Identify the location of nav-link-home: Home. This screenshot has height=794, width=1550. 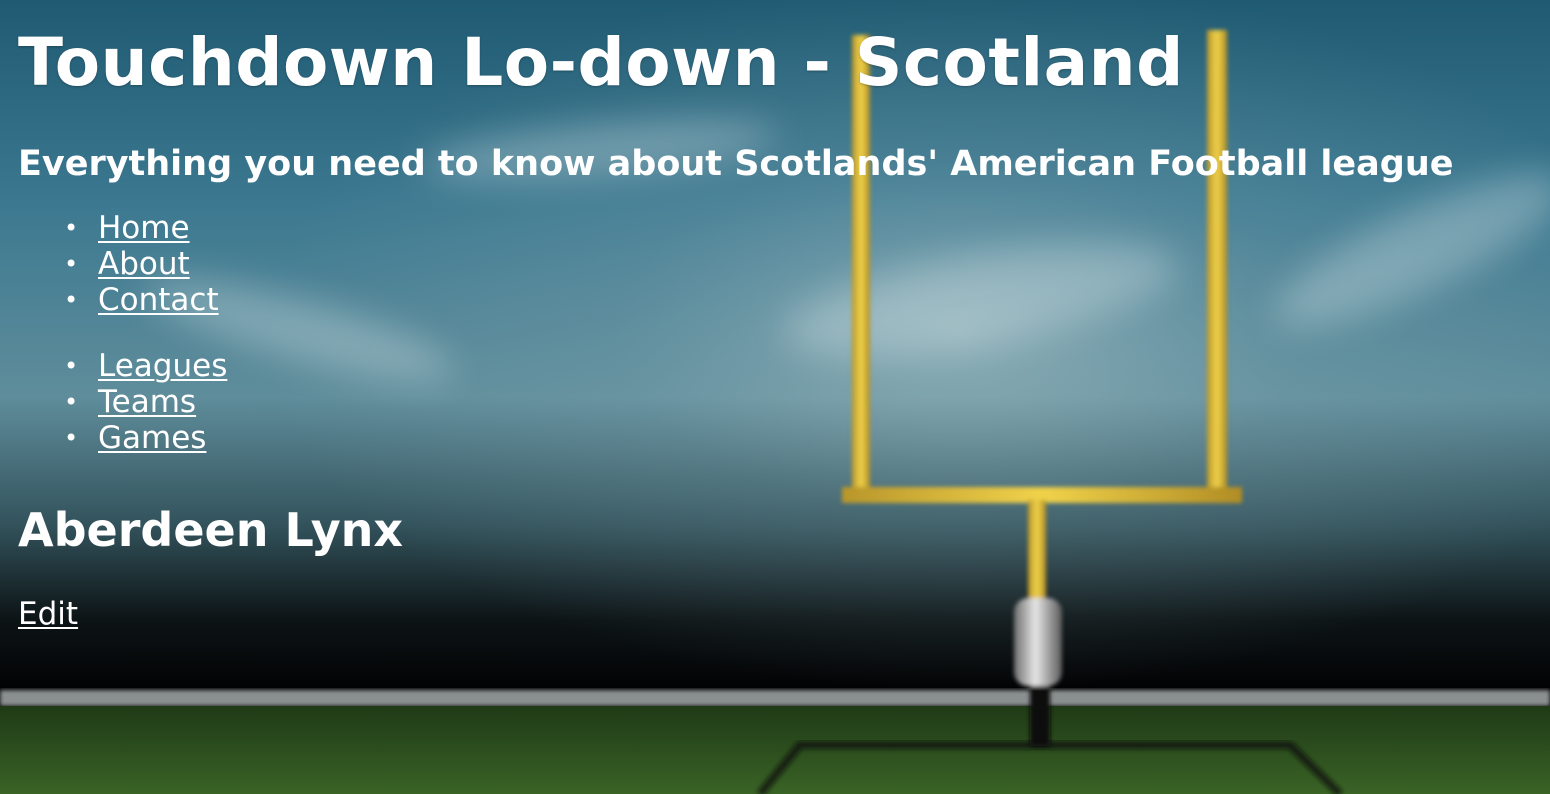
(144, 228).